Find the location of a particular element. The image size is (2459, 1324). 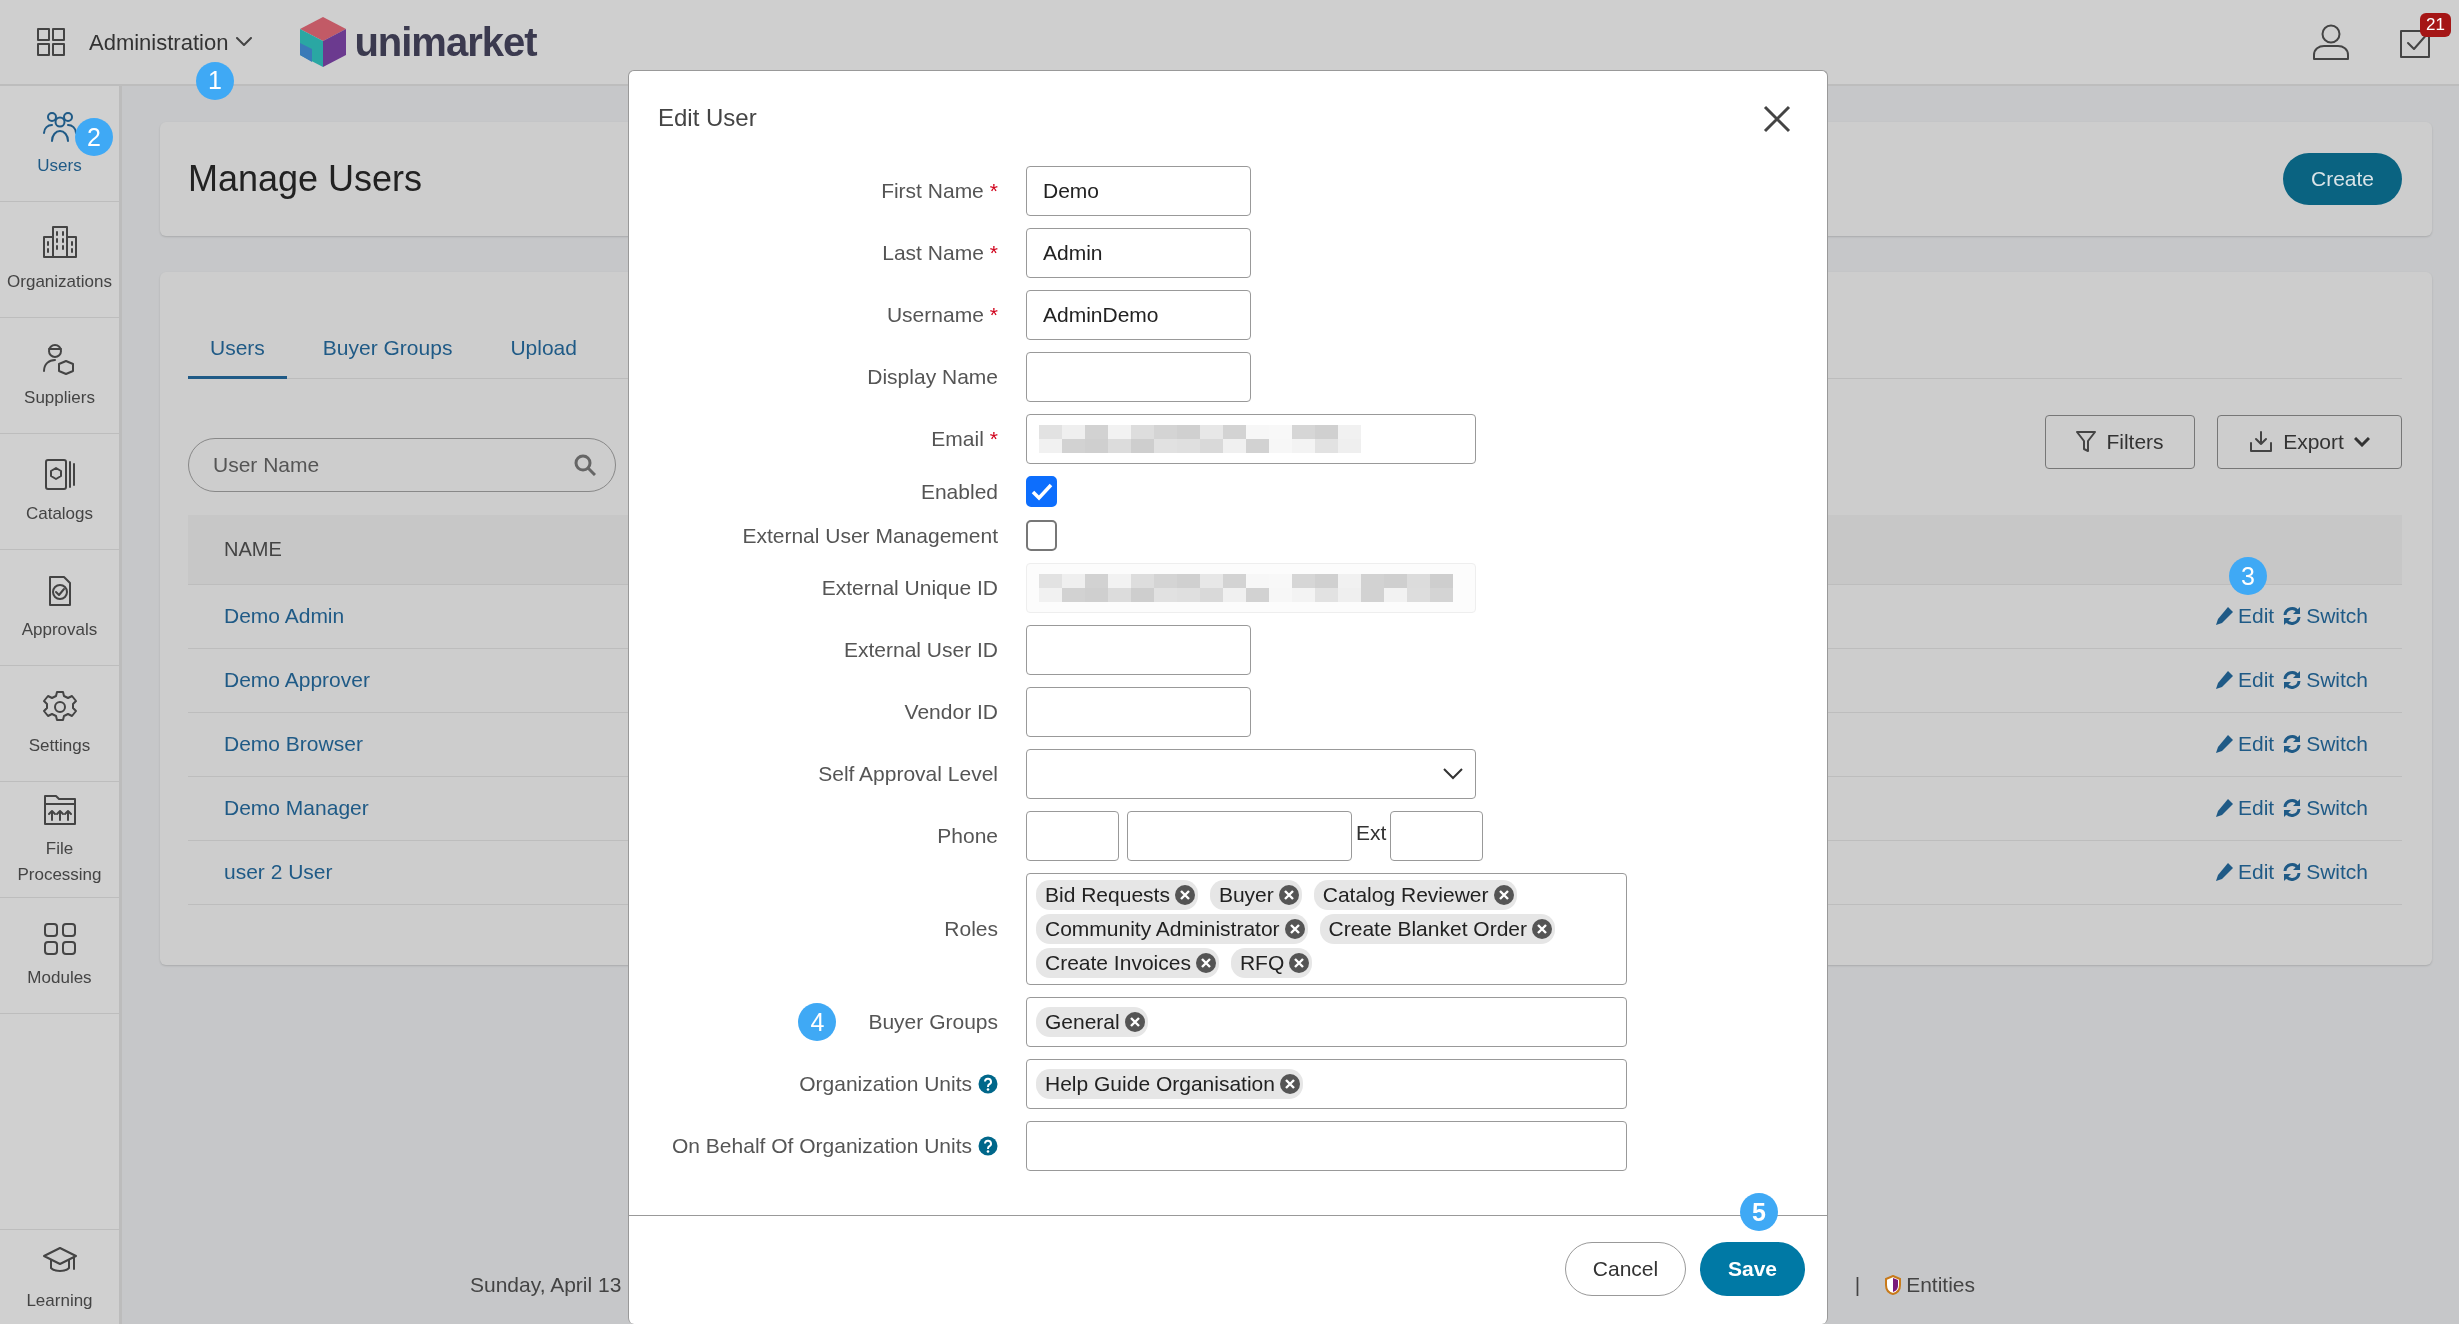

tag-input-field: General is located at coordinates (1326, 1022).